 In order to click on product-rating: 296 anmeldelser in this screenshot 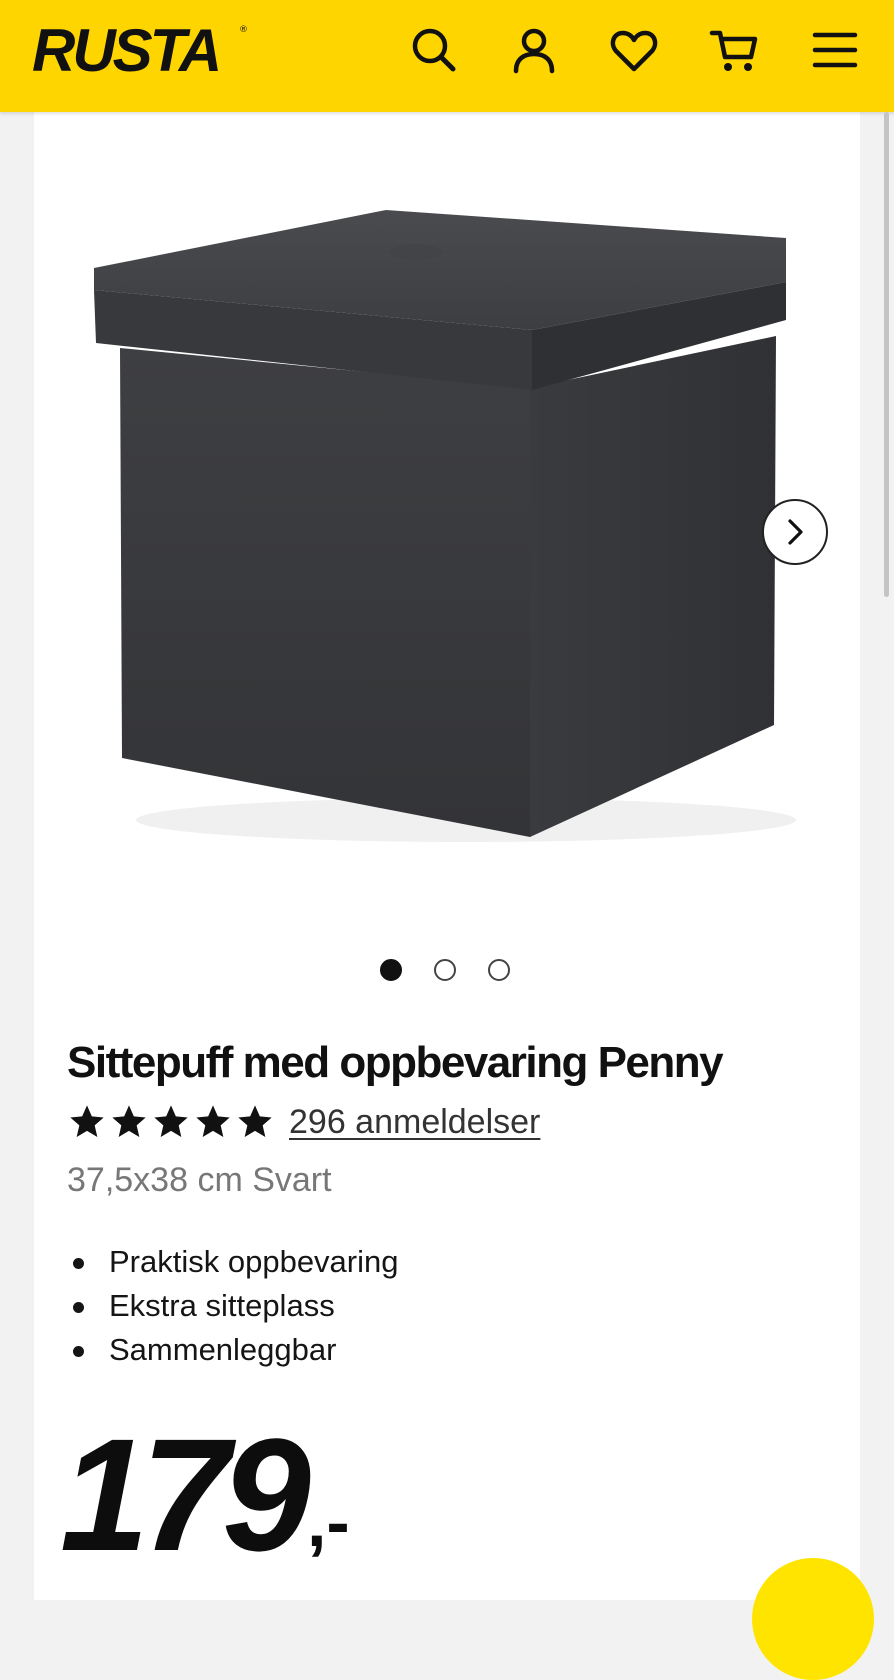, I will do `click(303, 1122)`.